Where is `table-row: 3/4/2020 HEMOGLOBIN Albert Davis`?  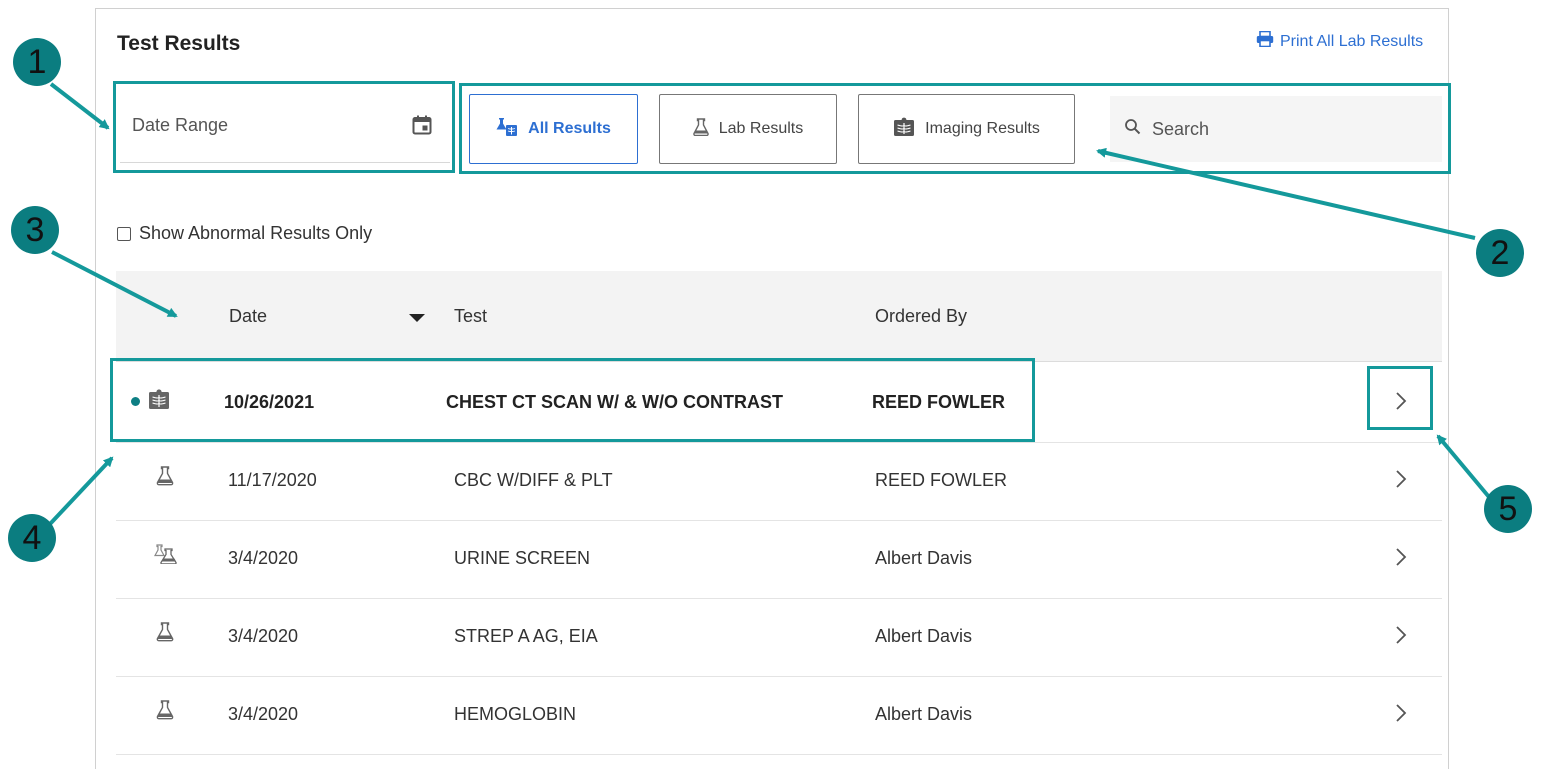 table-row: 3/4/2020 HEMOGLOBIN Albert Davis is located at coordinates (779, 715).